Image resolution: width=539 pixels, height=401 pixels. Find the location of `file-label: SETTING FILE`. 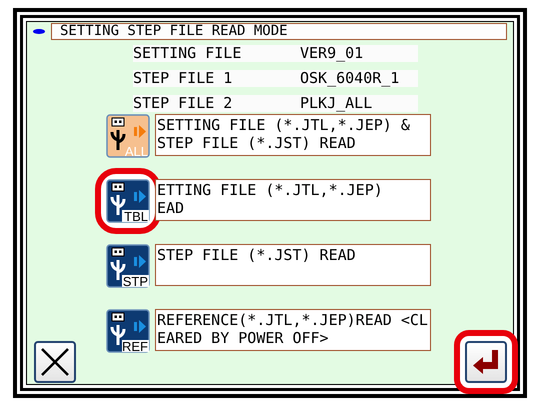

file-label: SETTING FILE is located at coordinates (216, 53).